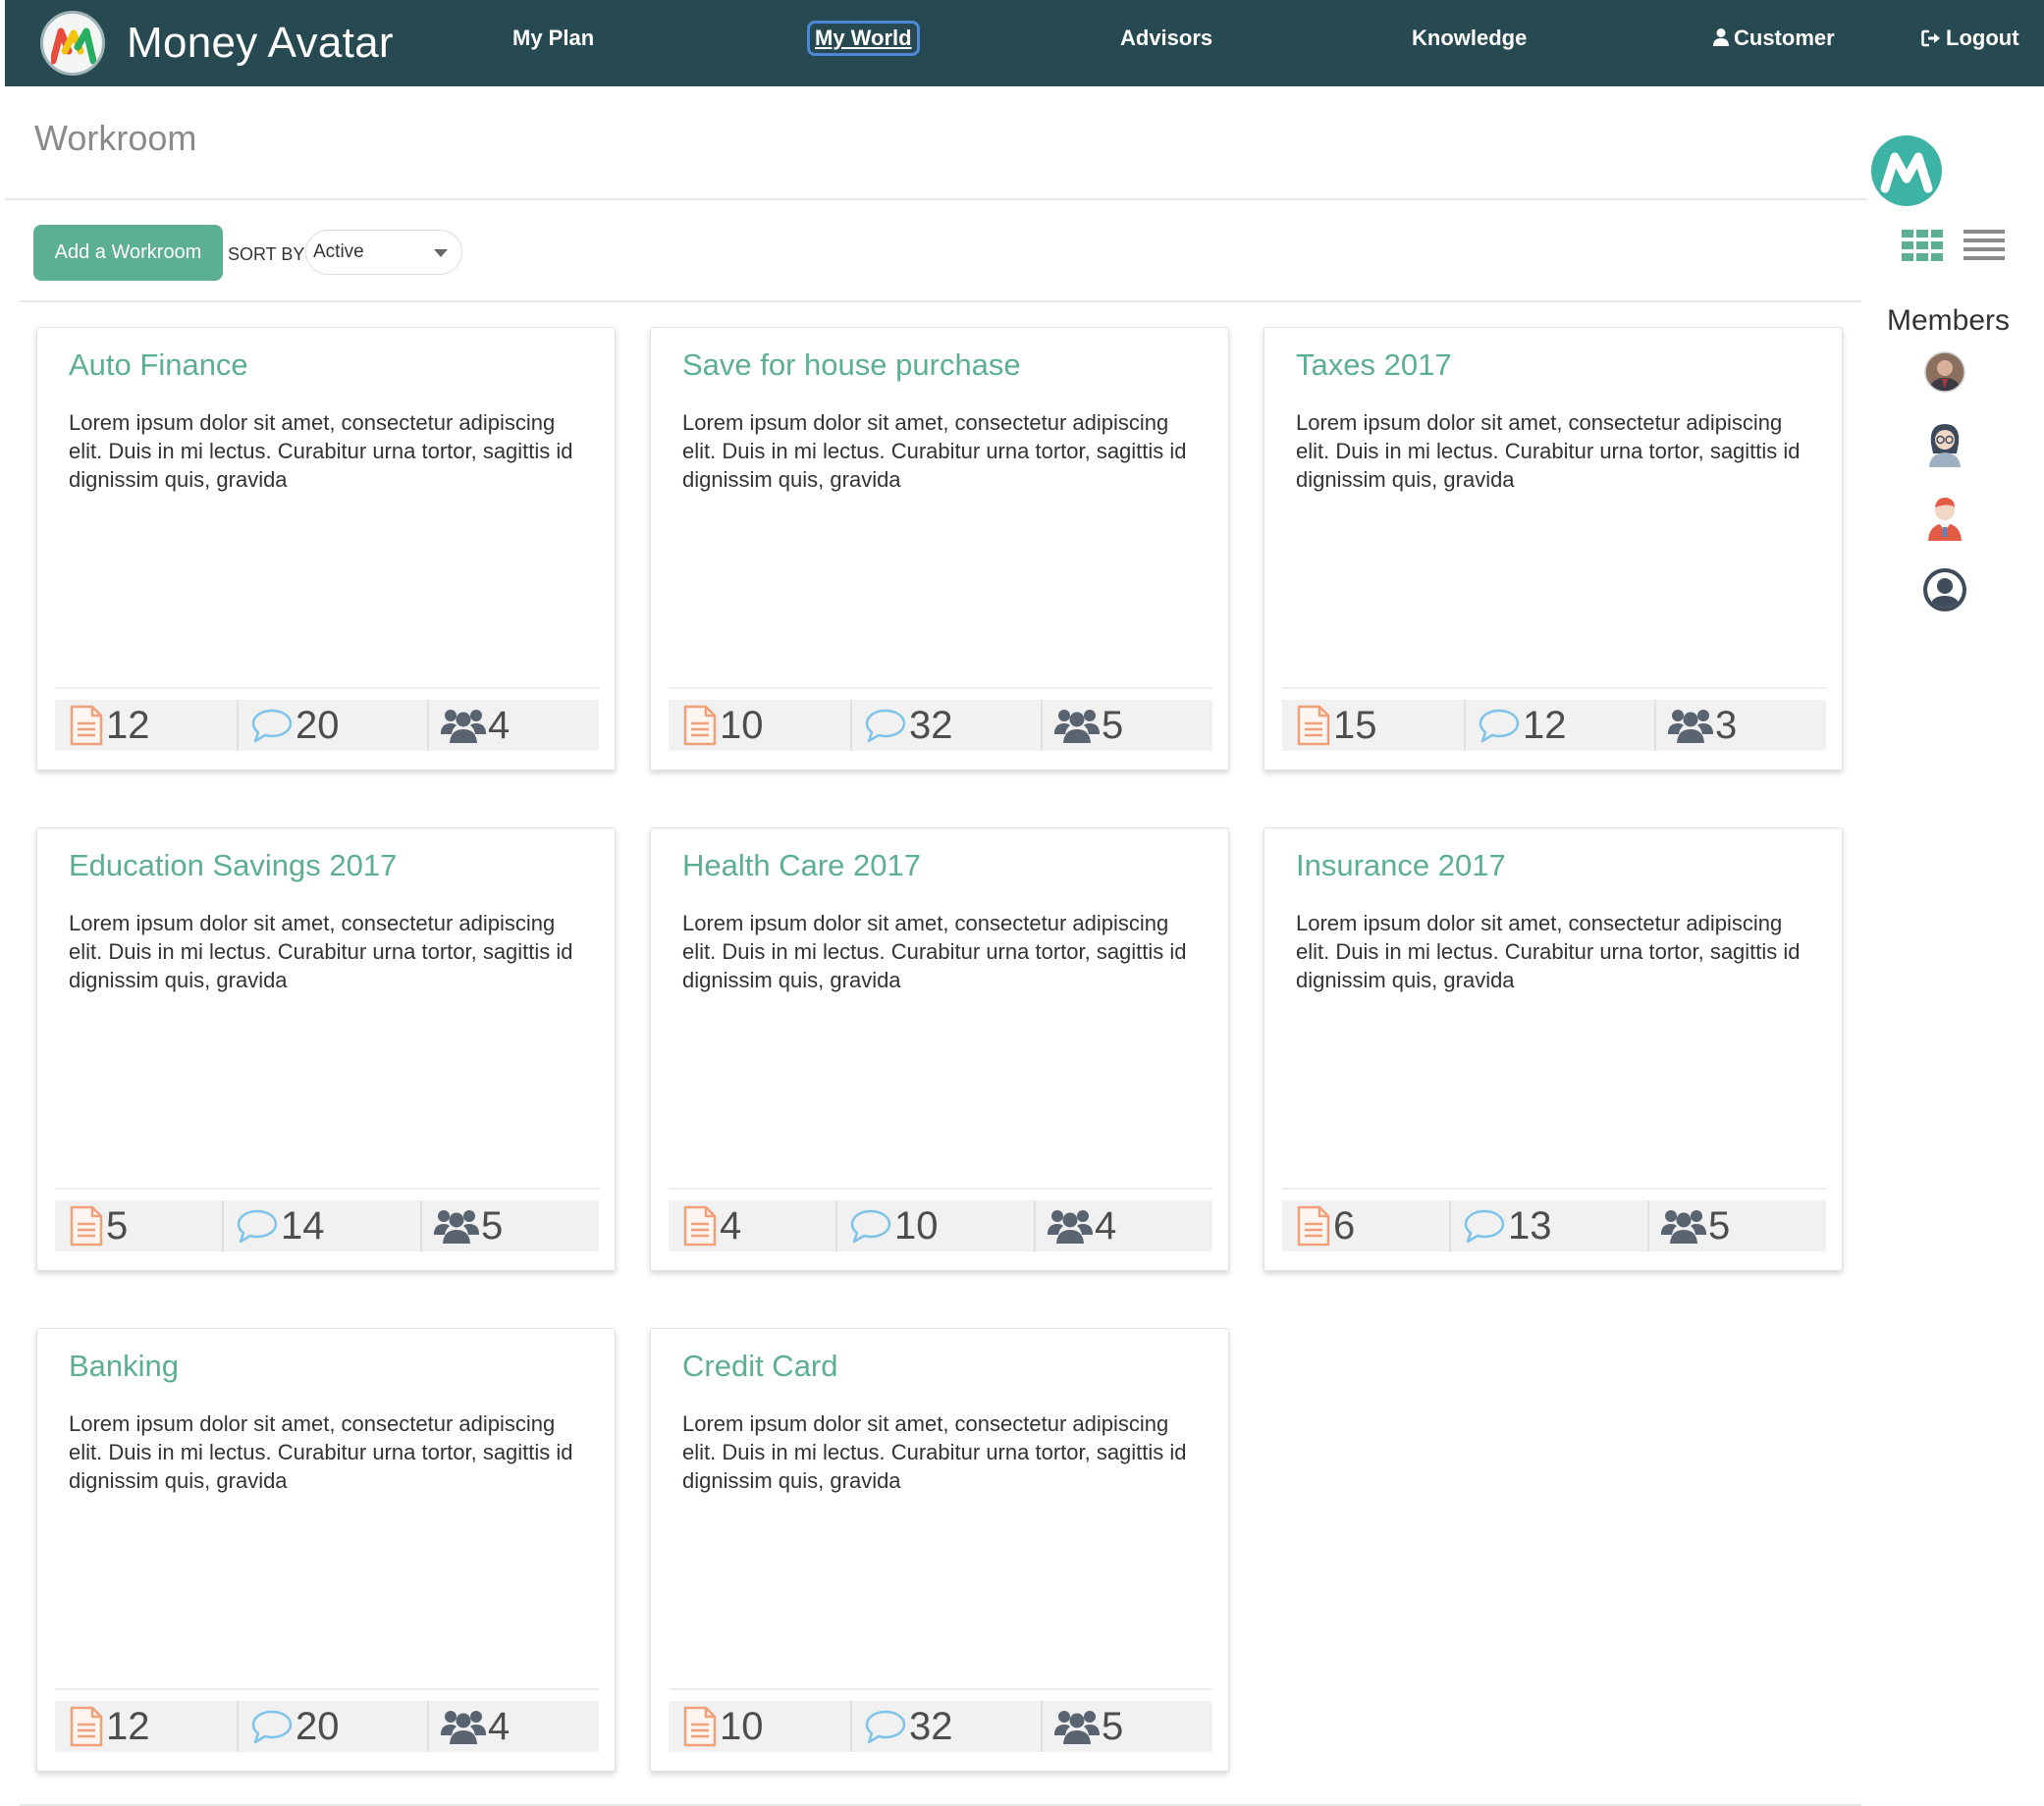 This screenshot has width=2044, height=1806. Describe the element at coordinates (1944, 589) in the screenshot. I see `member-placeholder-avatar` at that location.